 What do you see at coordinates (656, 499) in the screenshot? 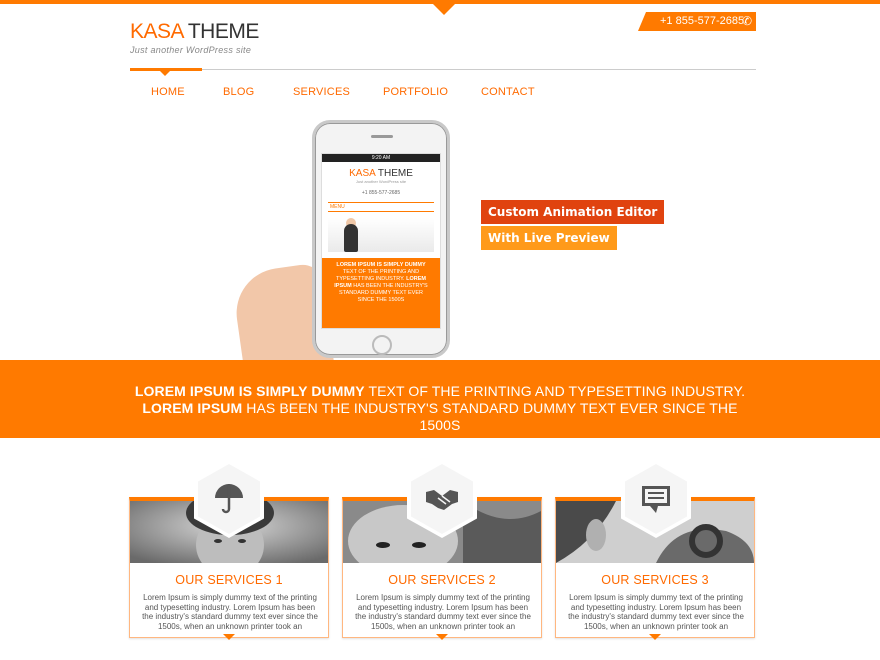
I see `chat-icon` at bounding box center [656, 499].